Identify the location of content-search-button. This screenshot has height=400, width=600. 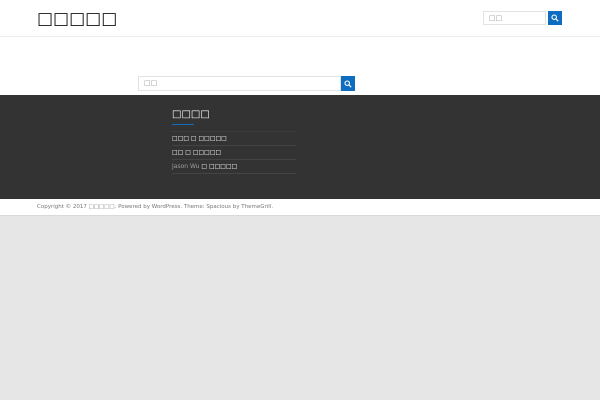
(348, 83).